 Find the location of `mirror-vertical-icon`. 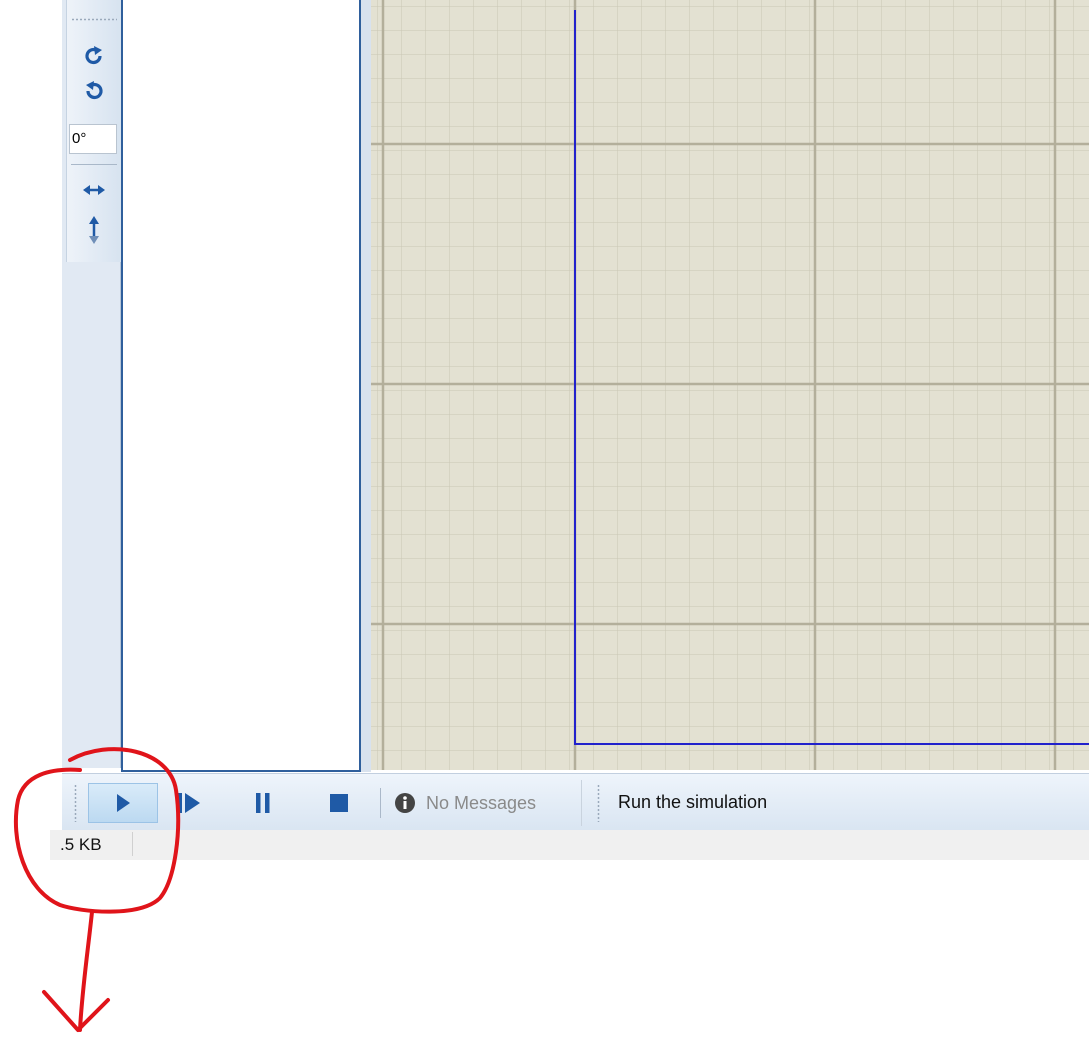

mirror-vertical-icon is located at coordinates (94, 230).